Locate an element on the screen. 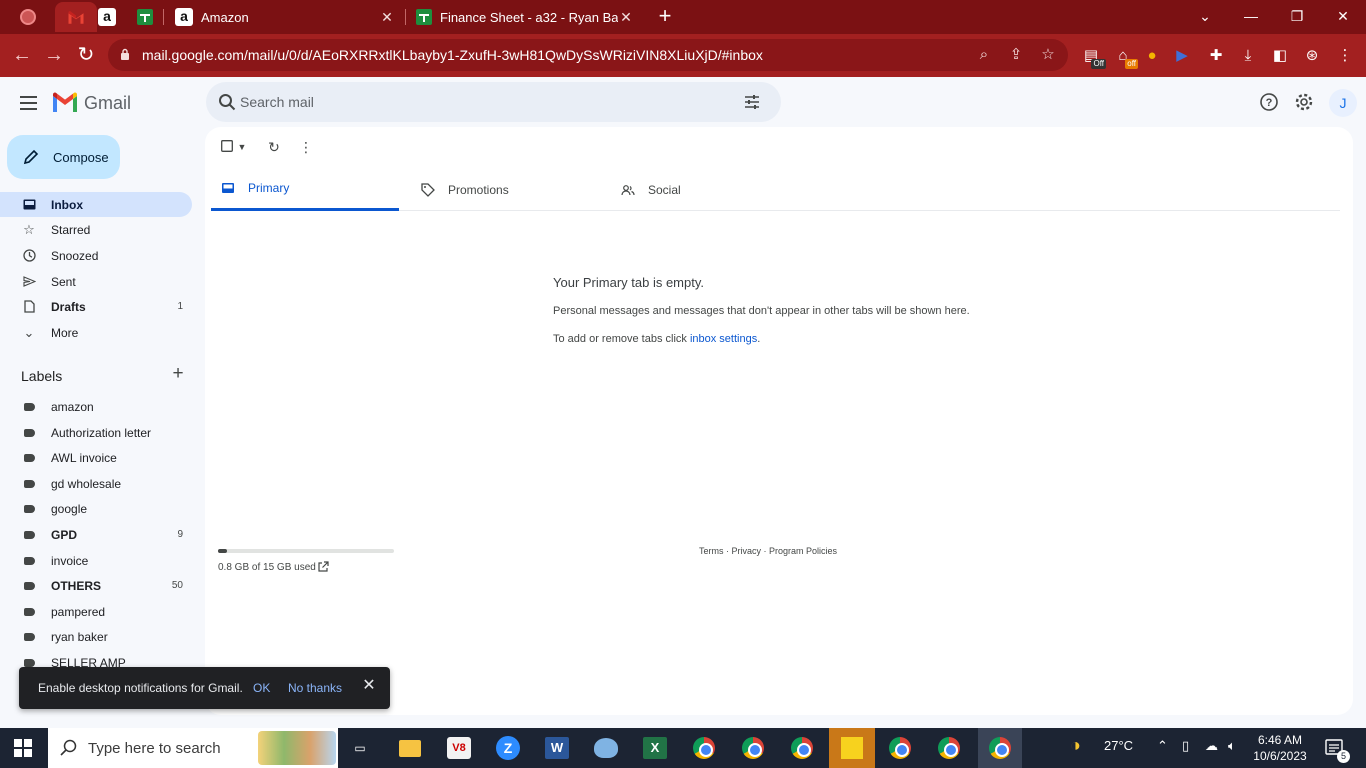 The height and width of the screenshot is (768, 1366). tab-favicon-circle is located at coordinates (28, 17).